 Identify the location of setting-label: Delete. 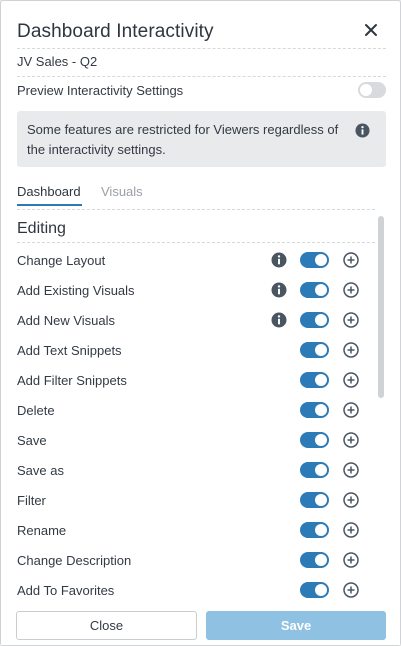
(36, 410).